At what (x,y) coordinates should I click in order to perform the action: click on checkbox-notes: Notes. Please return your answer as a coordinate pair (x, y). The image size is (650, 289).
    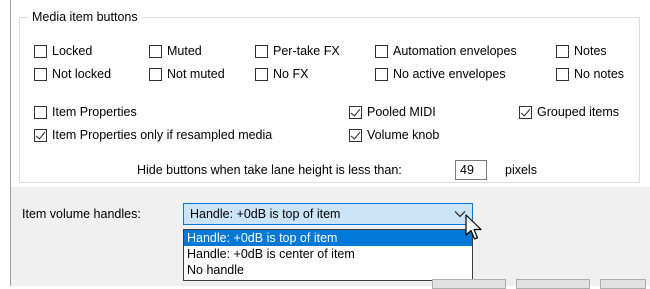
    Looking at the image, I should click on (581, 51).